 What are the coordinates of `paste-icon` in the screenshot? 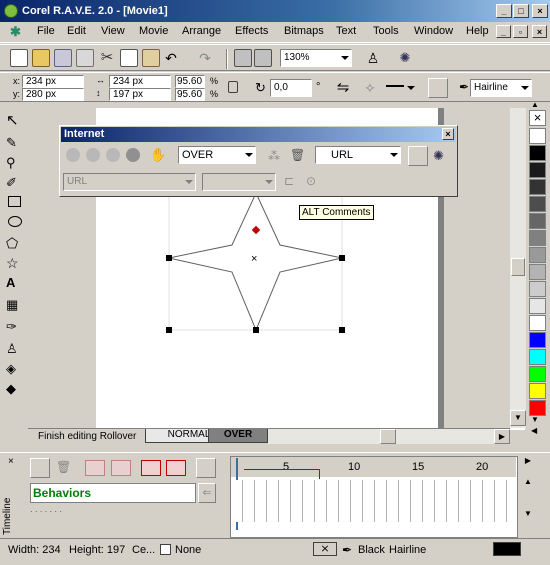 It's located at (151, 58).